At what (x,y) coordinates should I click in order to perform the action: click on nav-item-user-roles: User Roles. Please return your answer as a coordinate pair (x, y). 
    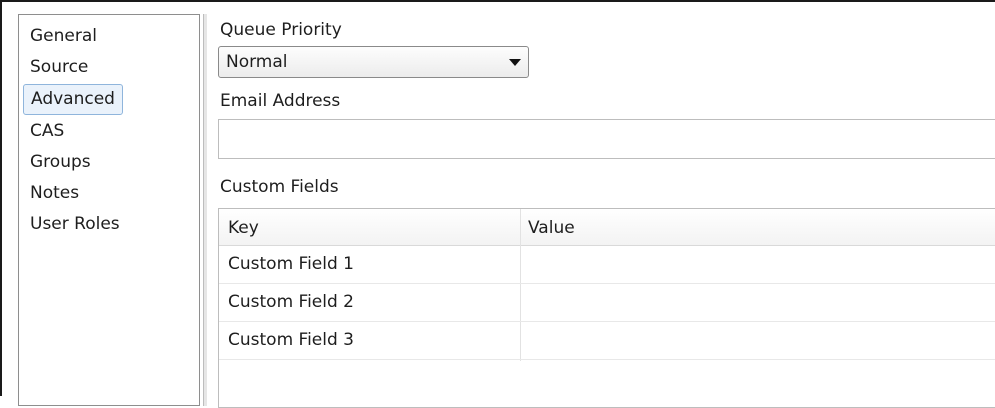
    Looking at the image, I should click on (75, 224).